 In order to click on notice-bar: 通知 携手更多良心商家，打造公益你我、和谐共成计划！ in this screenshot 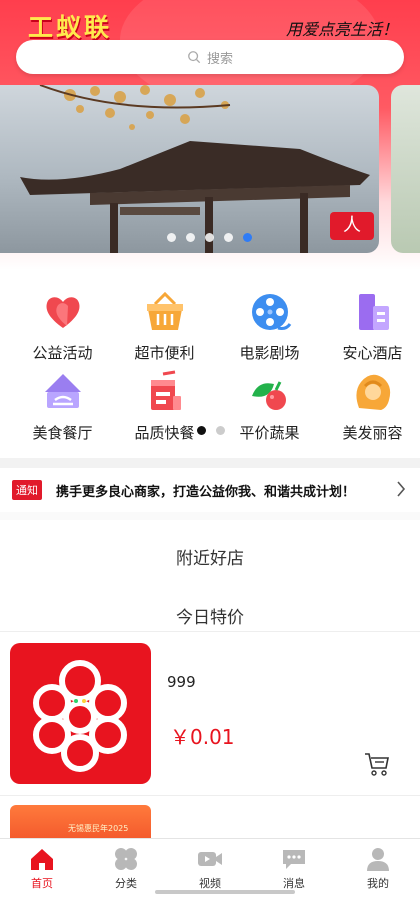, I will do `click(210, 490)`.